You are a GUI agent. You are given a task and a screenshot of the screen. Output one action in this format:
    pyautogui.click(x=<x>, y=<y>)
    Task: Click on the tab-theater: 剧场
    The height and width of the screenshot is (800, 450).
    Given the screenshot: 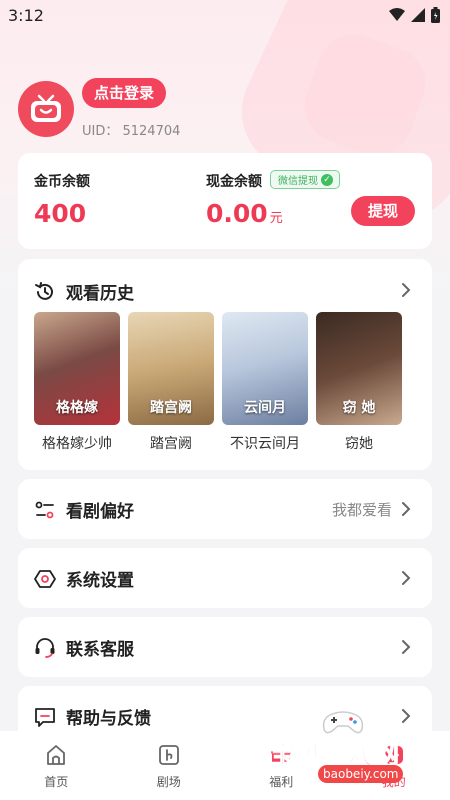 What is the action you would take?
    pyautogui.click(x=169, y=765)
    